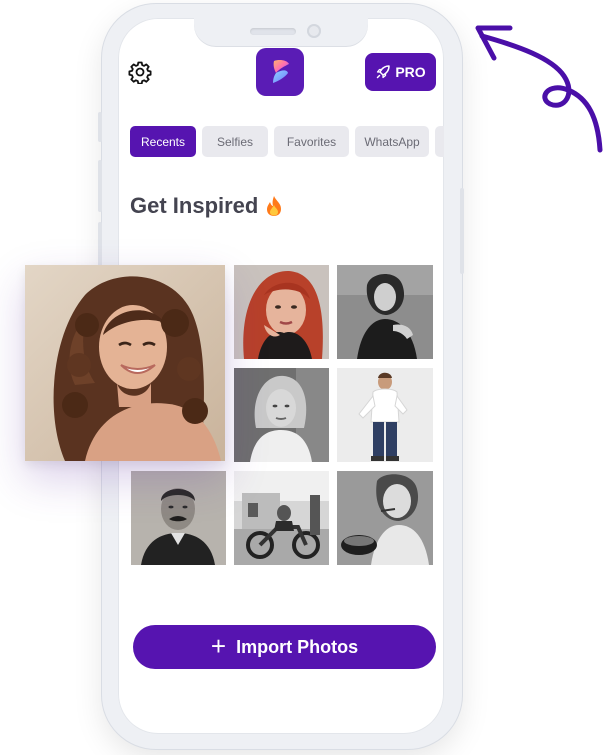 This screenshot has height=755, width=608. I want to click on phone-mute-switch, so click(100, 127).